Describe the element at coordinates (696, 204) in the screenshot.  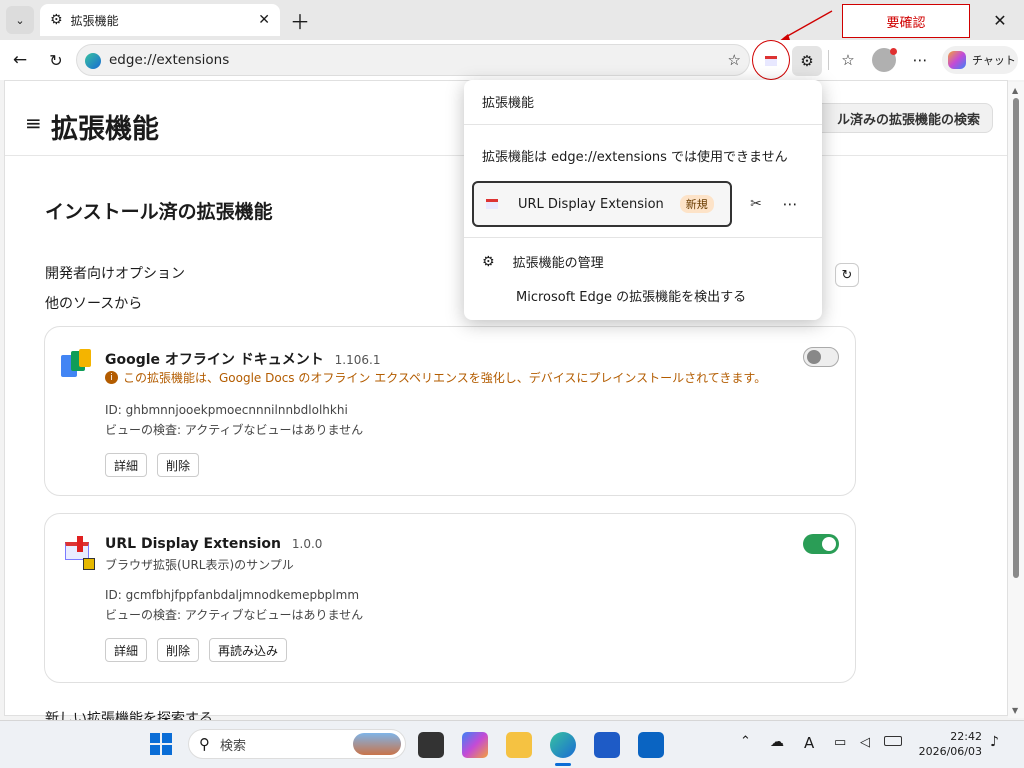
I see `new-badge: 新規` at that location.